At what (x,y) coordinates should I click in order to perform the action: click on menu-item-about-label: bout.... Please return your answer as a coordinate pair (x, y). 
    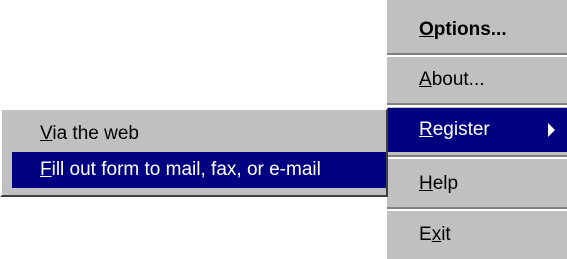
    Looking at the image, I should click on (458, 79).